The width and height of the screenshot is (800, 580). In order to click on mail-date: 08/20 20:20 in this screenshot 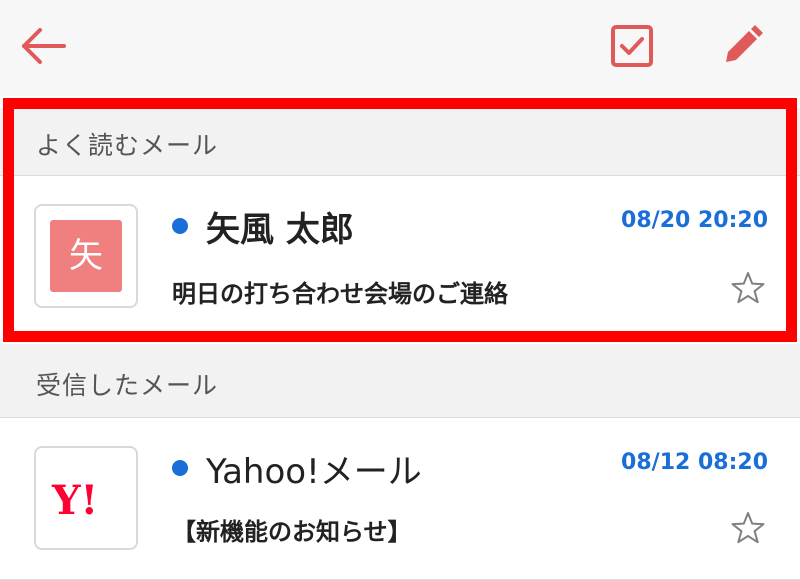, I will do `click(694, 220)`.